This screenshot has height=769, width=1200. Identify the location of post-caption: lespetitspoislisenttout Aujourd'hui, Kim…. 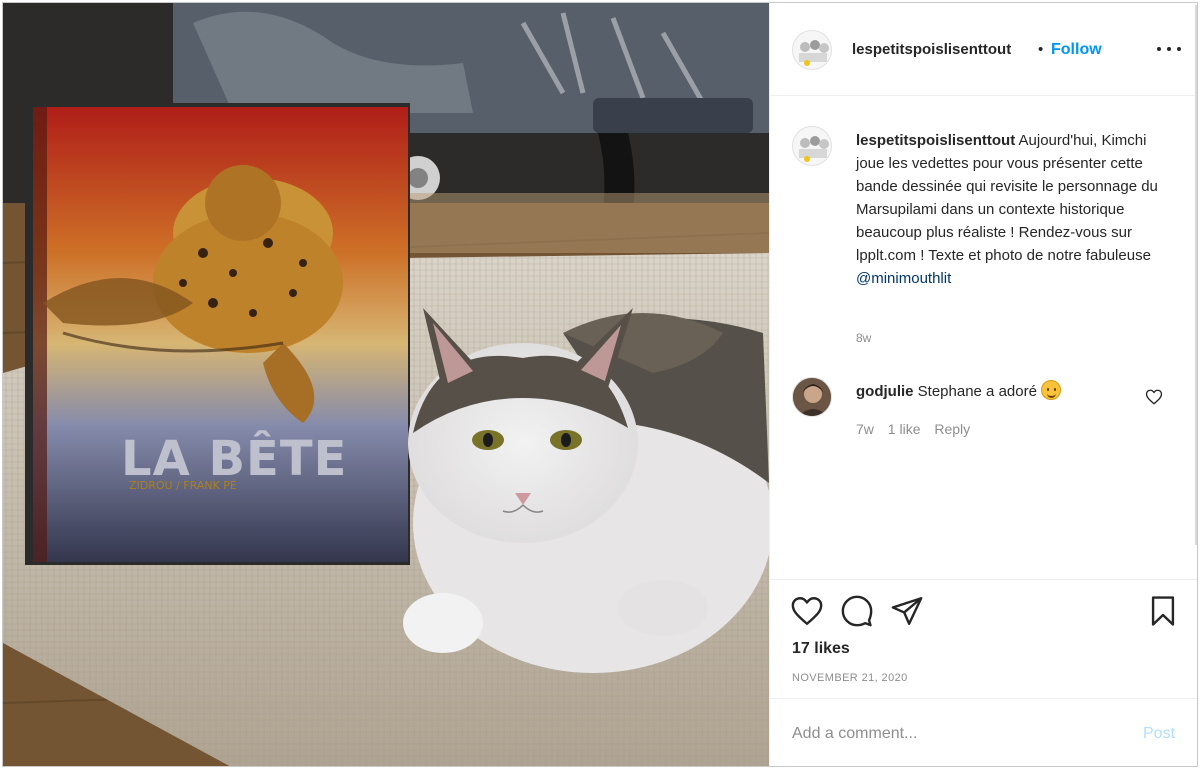
(1016, 209).